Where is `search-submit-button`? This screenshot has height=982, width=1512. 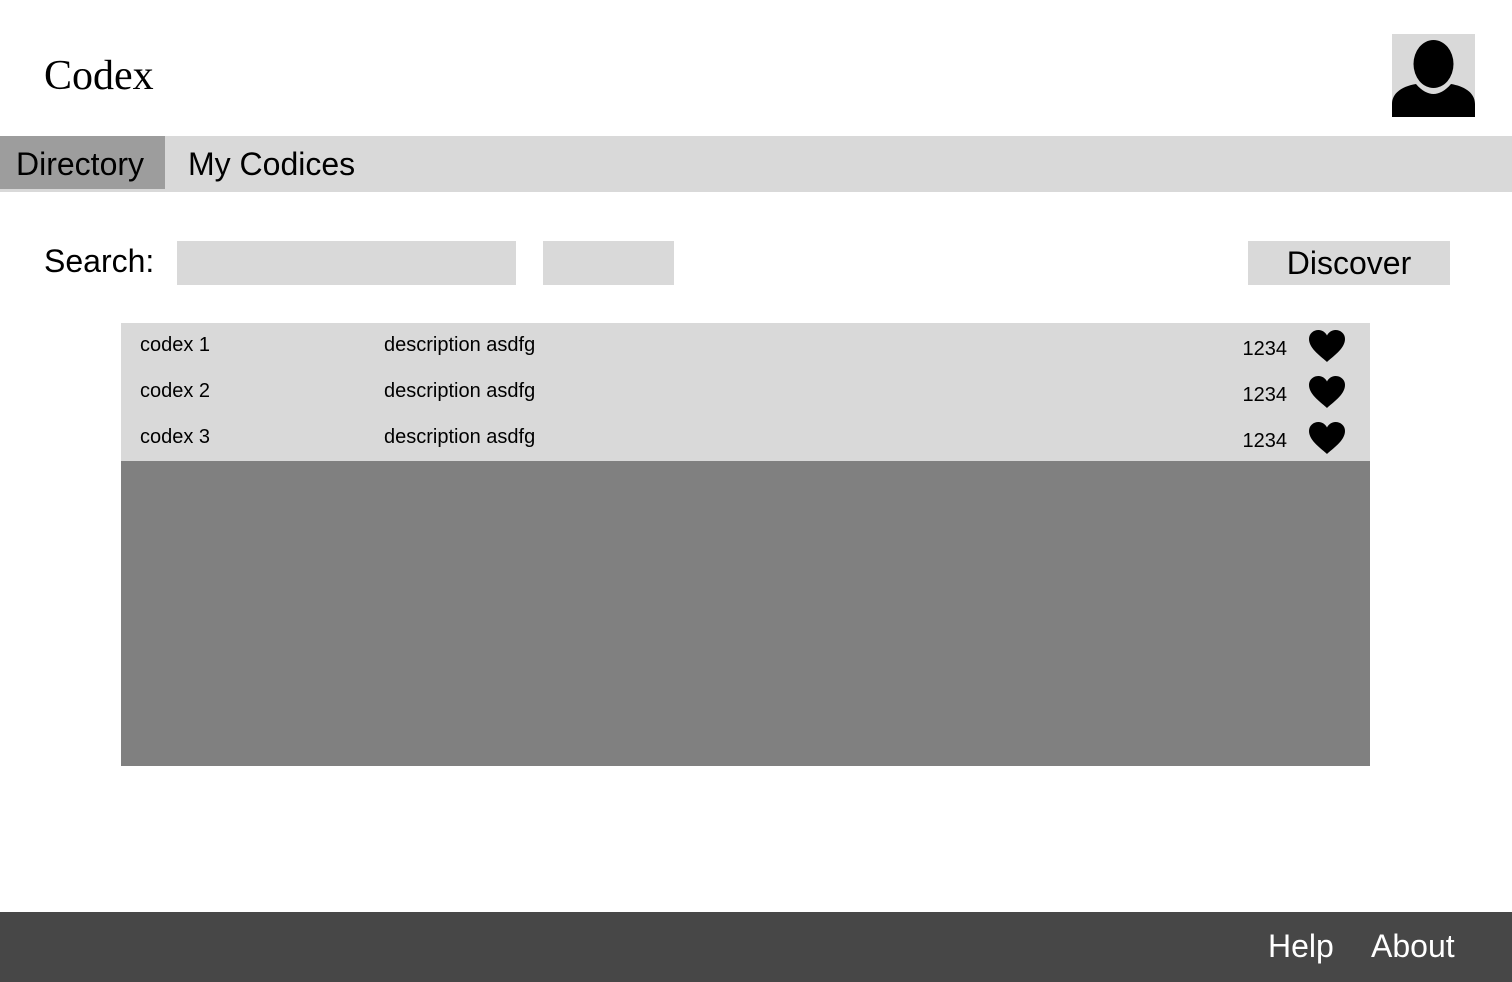
search-submit-button is located at coordinates (608, 263).